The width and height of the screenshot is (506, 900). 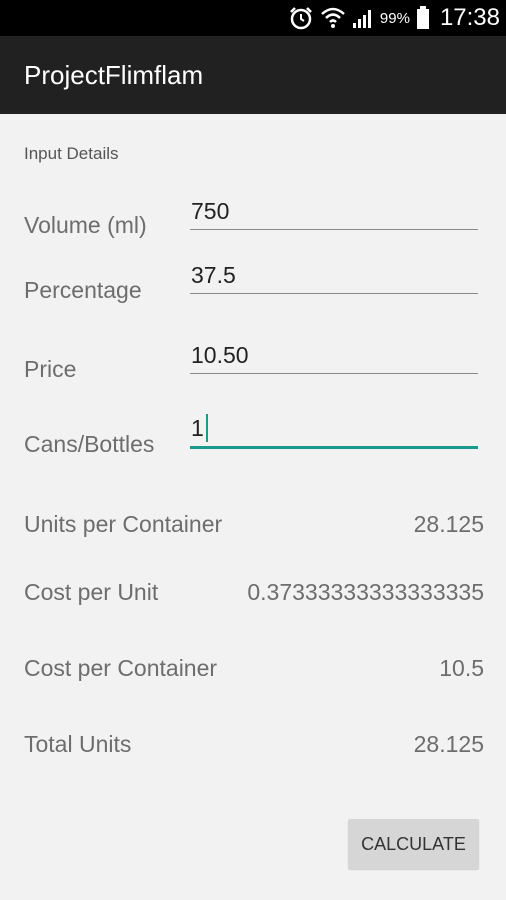 What do you see at coordinates (448, 524) in the screenshot?
I see `units-per-container-value: 28.125` at bounding box center [448, 524].